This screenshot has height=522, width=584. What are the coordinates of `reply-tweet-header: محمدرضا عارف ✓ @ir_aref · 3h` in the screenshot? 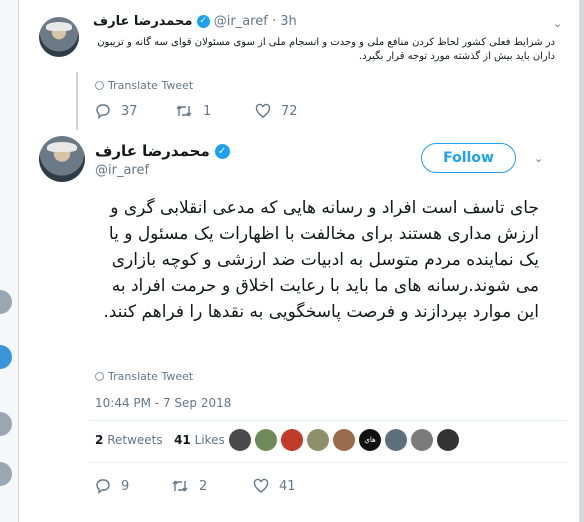 It's located at (195, 21).